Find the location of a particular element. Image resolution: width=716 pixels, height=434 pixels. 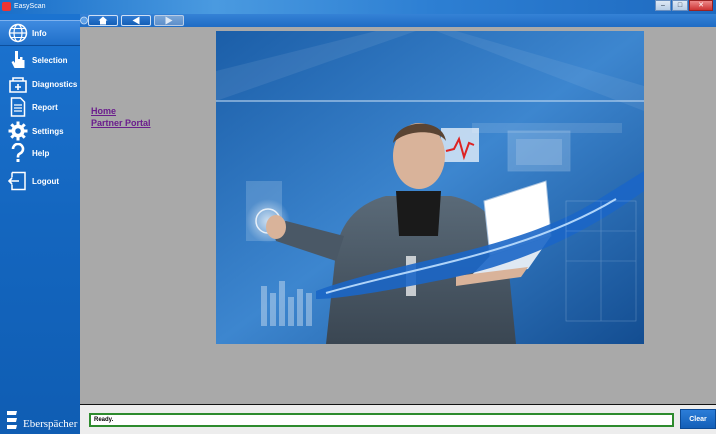

forward-button is located at coordinates (169, 20).